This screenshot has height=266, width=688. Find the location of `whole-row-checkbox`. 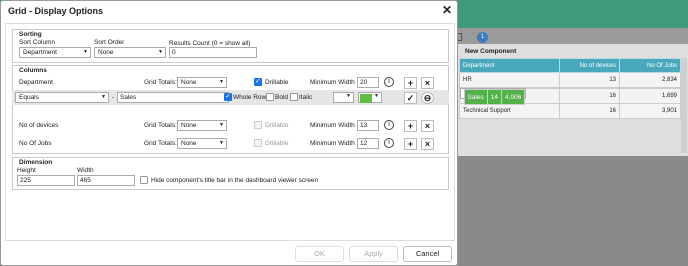

whole-row-checkbox is located at coordinates (228, 96).